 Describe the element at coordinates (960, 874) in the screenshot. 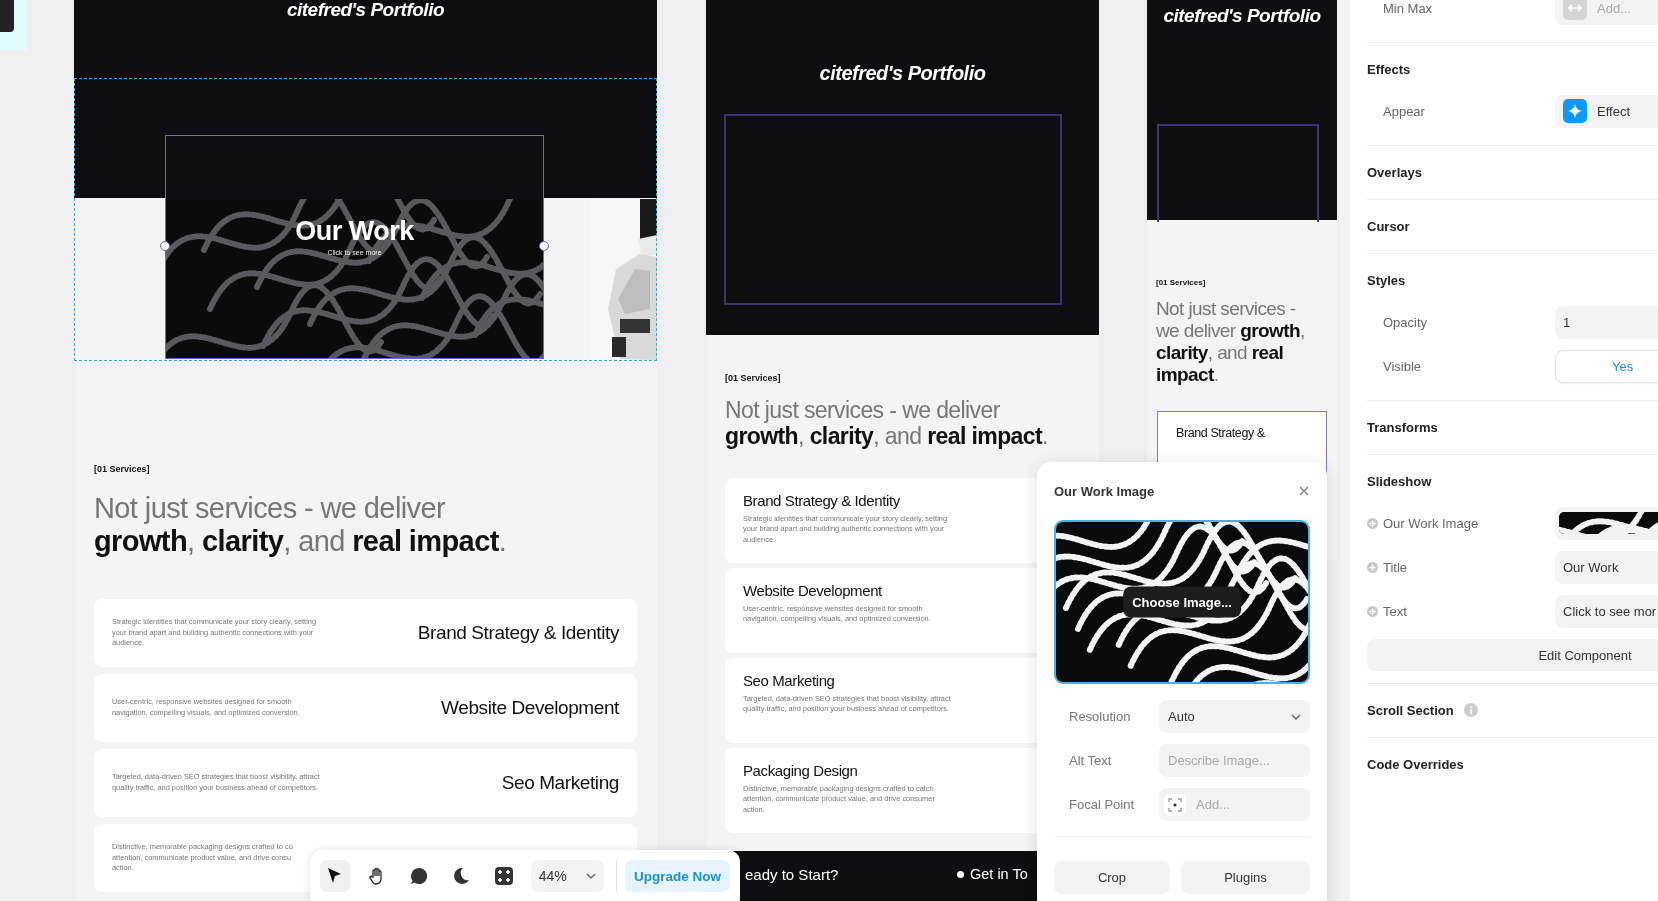

I see `bullet-icon` at that location.